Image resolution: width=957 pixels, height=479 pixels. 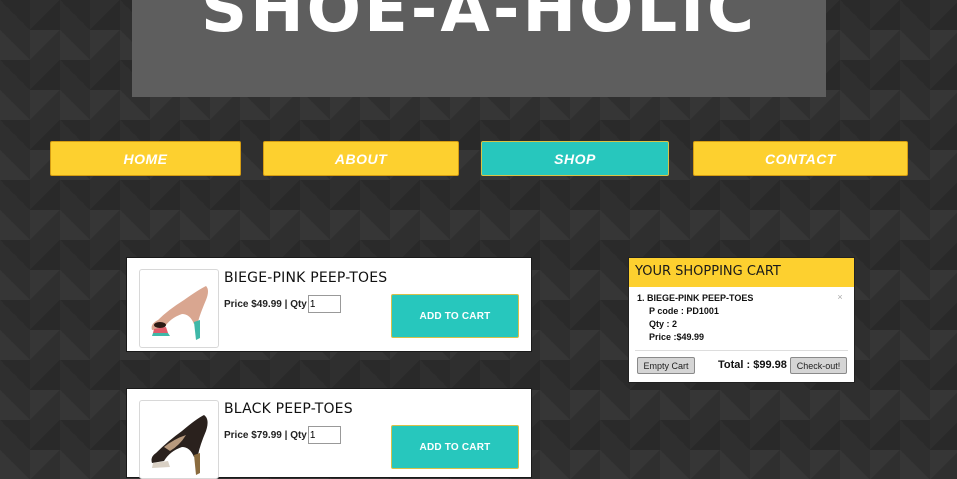 I want to click on product-price-row: Price $49.99 | Qty, so click(x=282, y=304).